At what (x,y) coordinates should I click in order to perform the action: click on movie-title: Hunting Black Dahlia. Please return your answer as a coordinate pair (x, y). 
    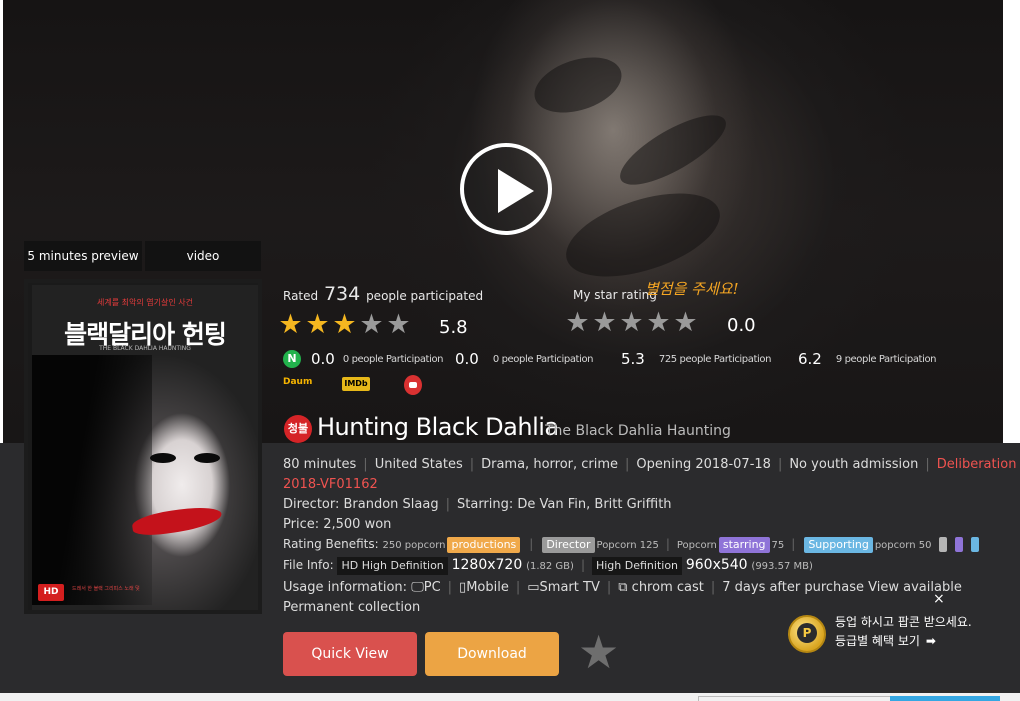
    Looking at the image, I should click on (438, 427).